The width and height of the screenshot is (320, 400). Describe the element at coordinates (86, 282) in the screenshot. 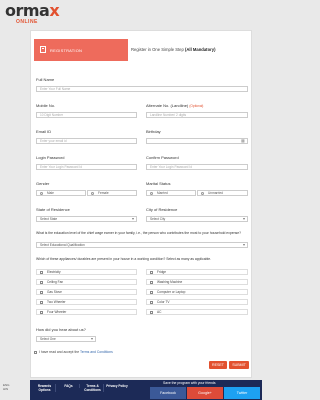

I see `appliance-ceiling-fan-checkbox: Ceiling Fan` at that location.